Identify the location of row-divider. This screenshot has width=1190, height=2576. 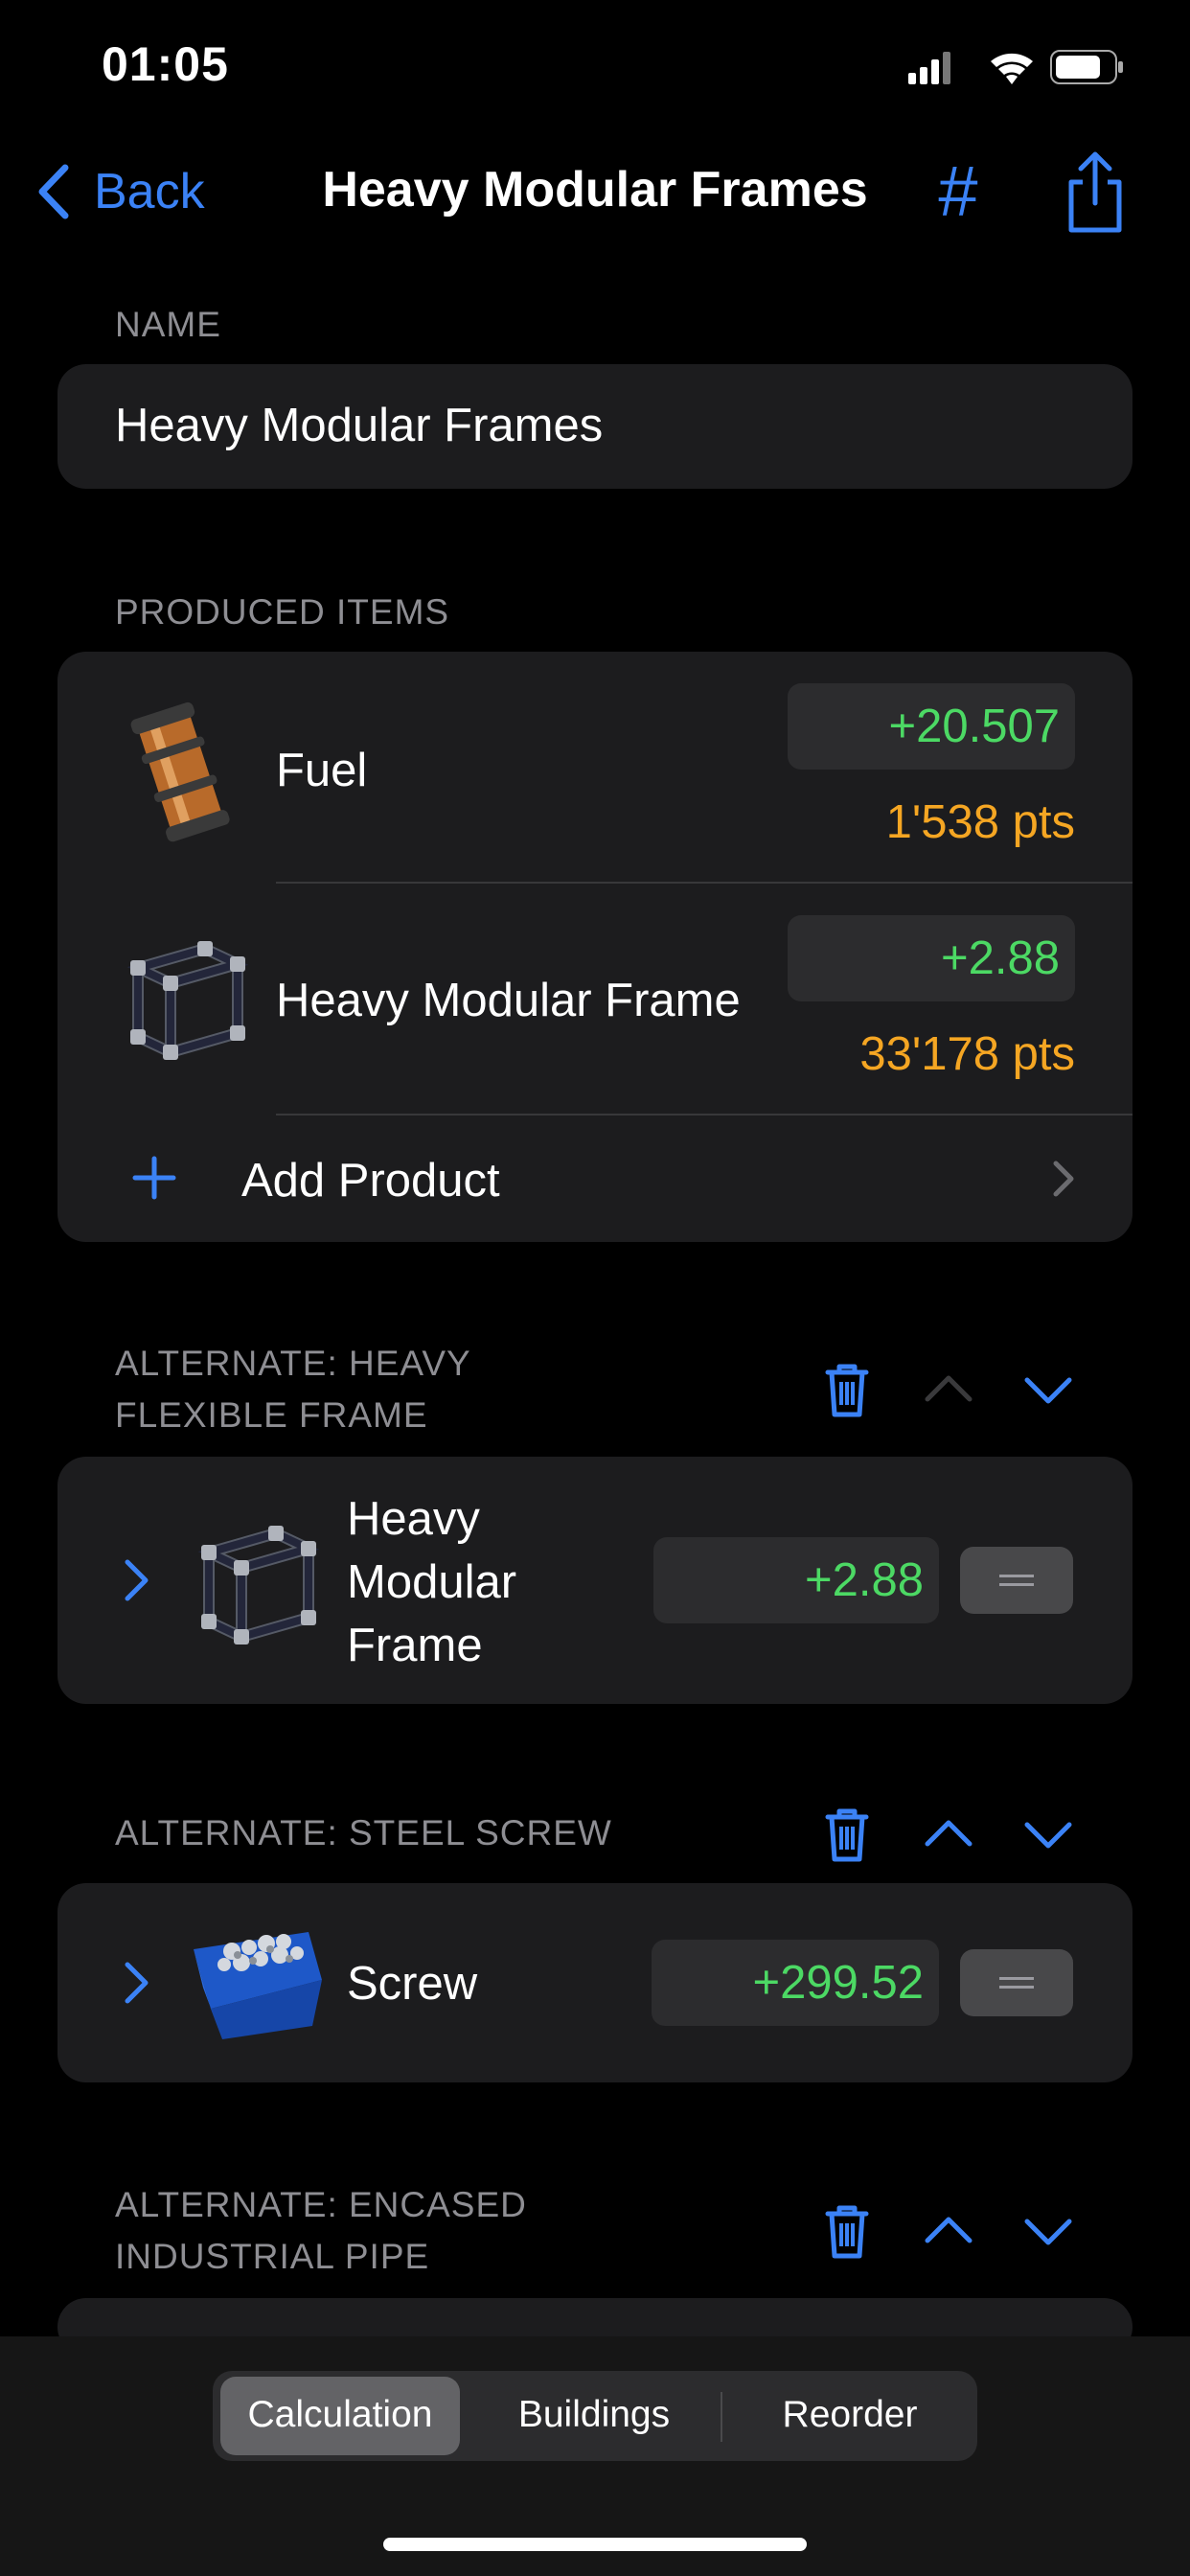
(704, 883).